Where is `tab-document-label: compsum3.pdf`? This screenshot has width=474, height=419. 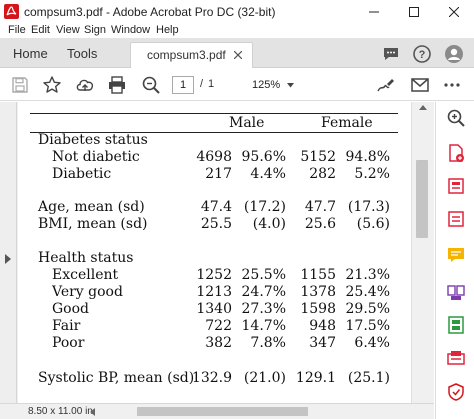 tab-document-label: compsum3.pdf is located at coordinates (186, 55).